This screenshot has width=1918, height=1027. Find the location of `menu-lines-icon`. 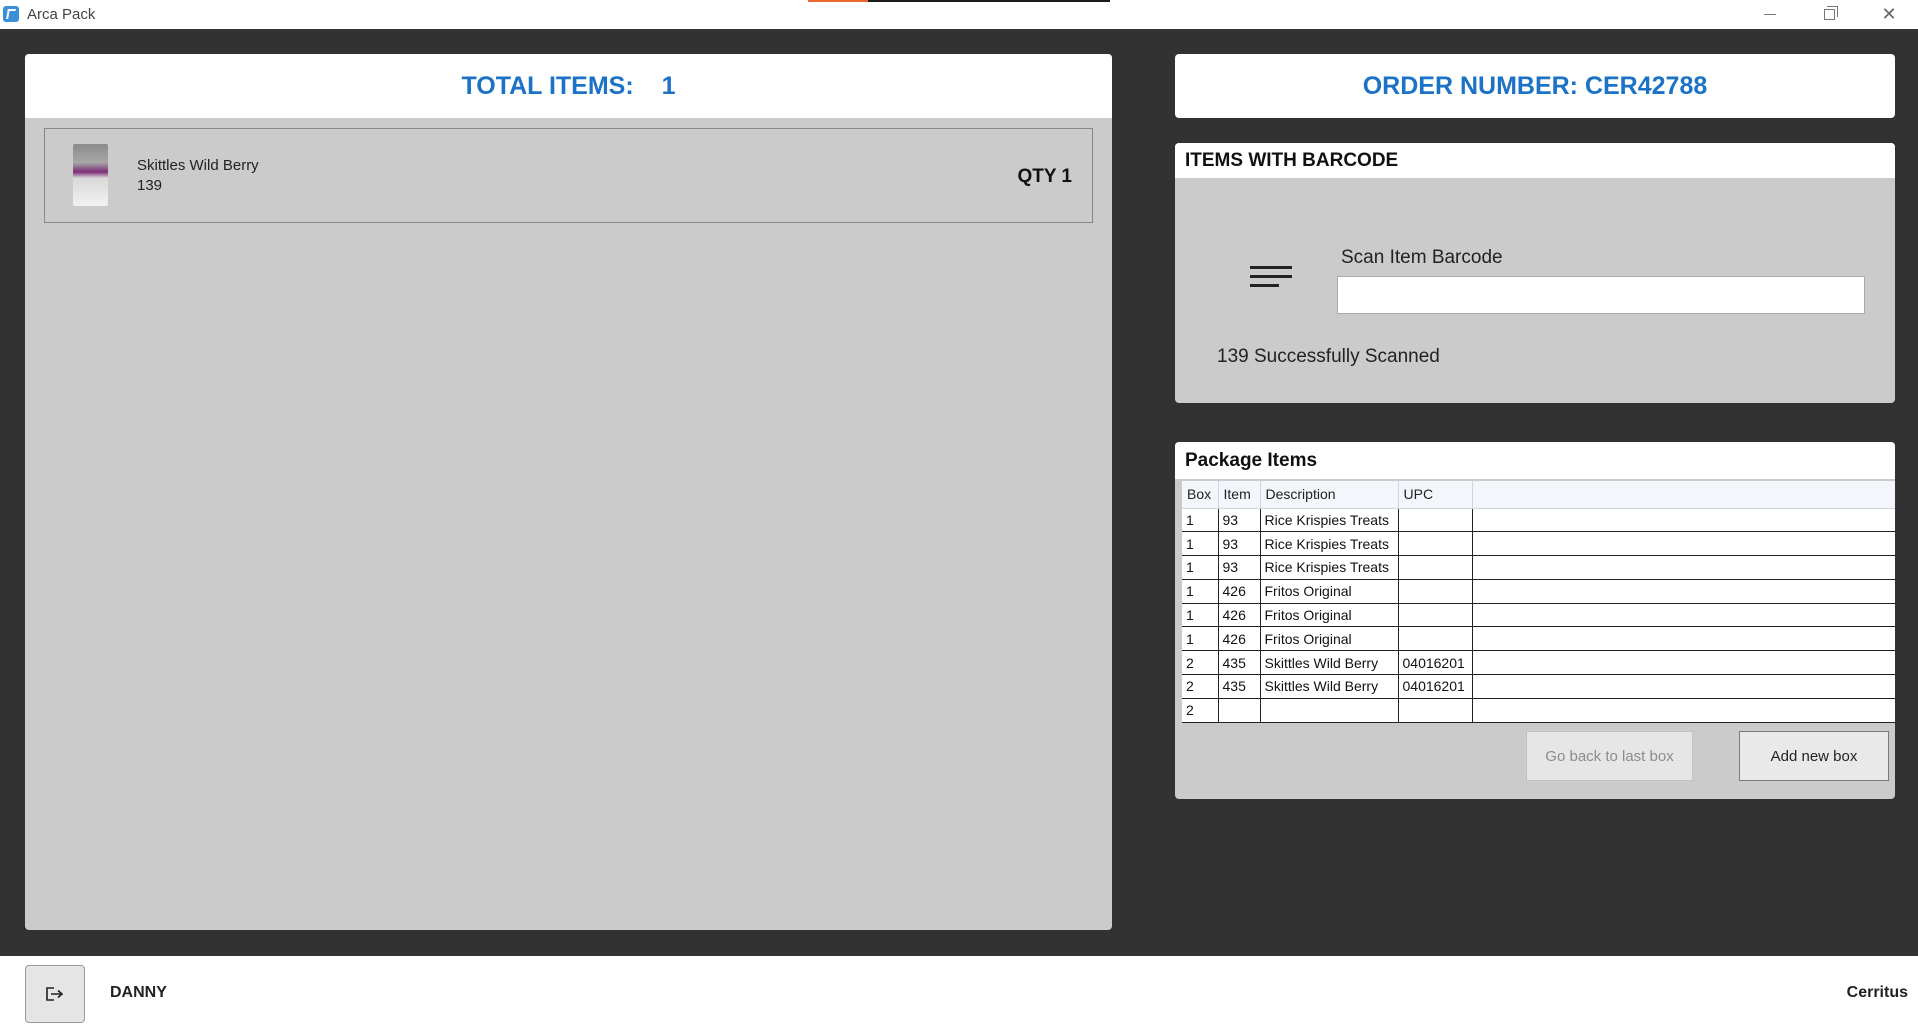

menu-lines-icon is located at coordinates (1272, 278).